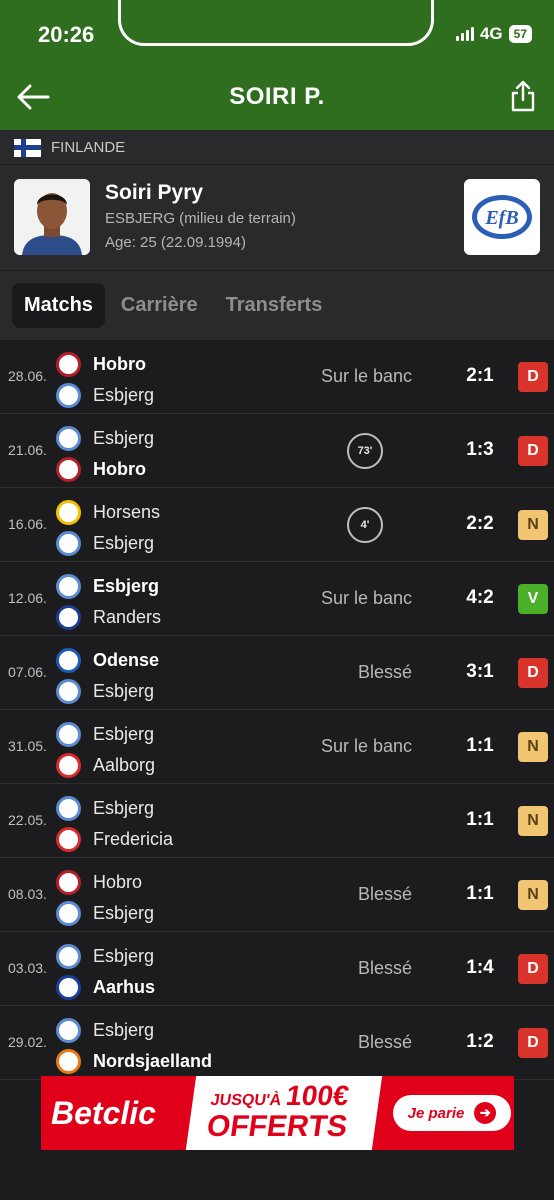  I want to click on esbjerg-crest-icon: EfB, so click(502, 217).